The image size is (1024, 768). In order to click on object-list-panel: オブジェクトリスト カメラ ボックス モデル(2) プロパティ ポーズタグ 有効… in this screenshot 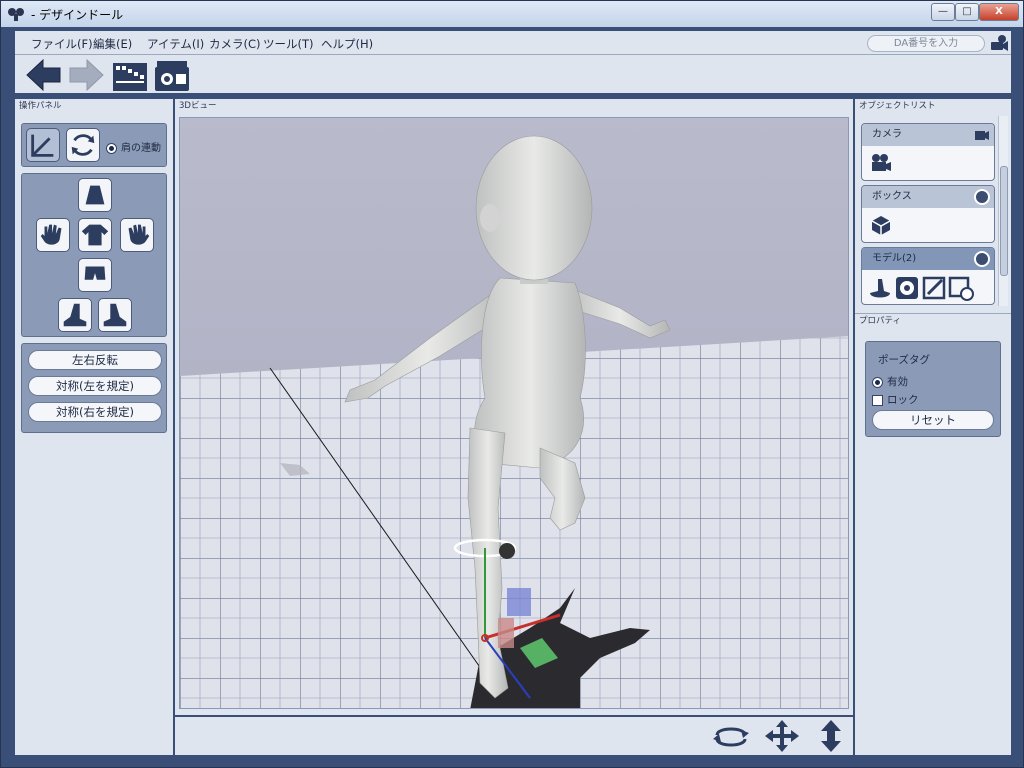, I will do `click(933, 427)`.